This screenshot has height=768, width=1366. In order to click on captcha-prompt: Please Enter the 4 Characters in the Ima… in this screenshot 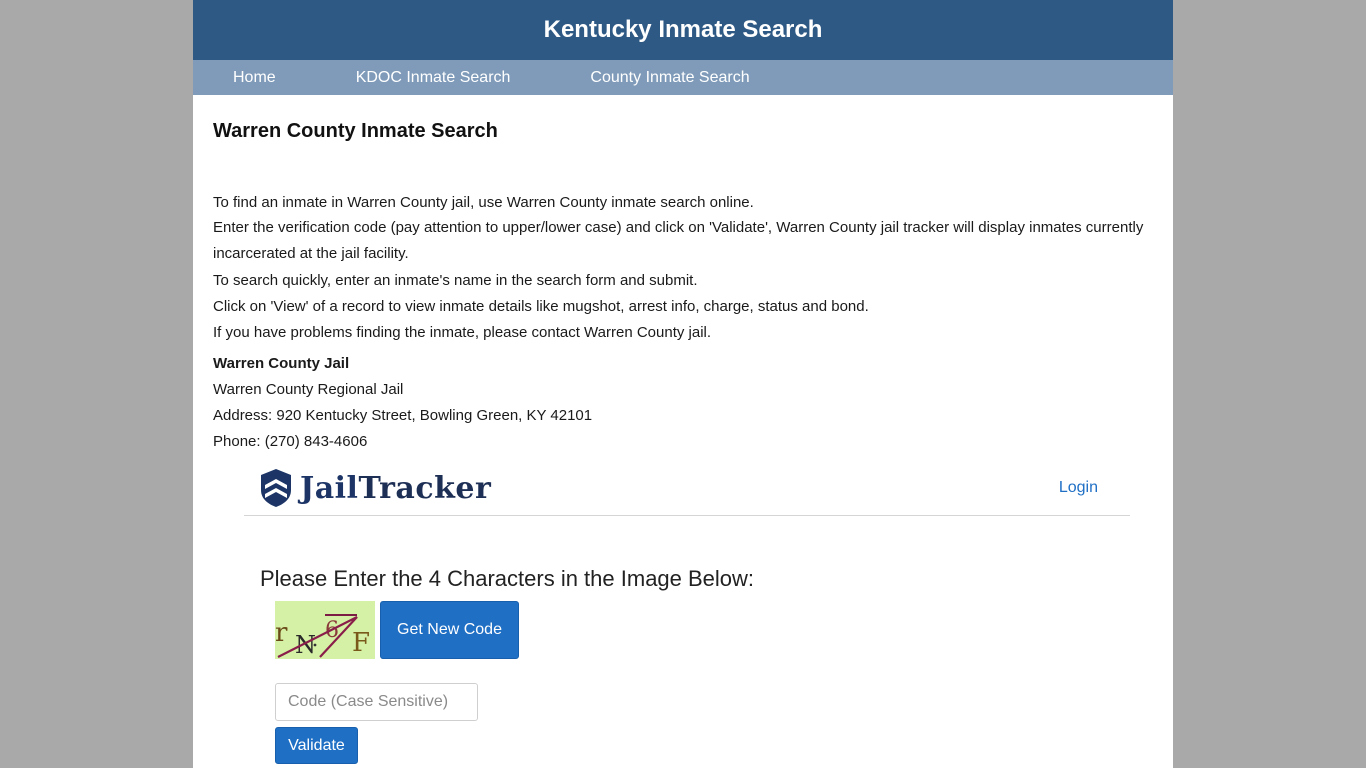, I will do `click(507, 578)`.